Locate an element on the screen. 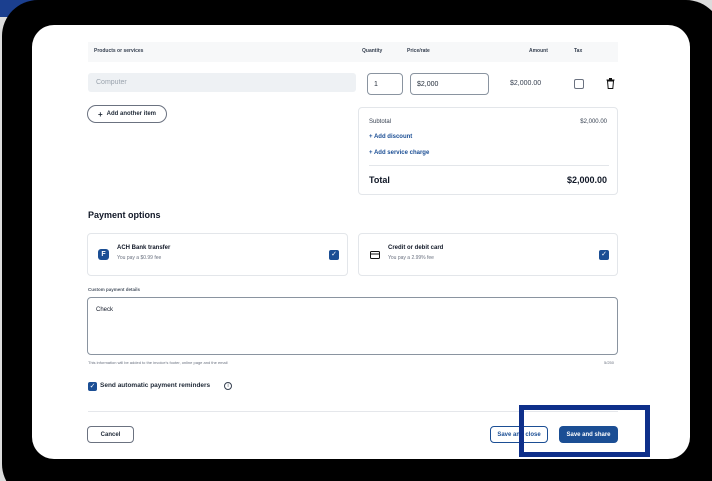 The image size is (712, 481). ach-fee: You pay a $0.99 fee is located at coordinates (139, 258).